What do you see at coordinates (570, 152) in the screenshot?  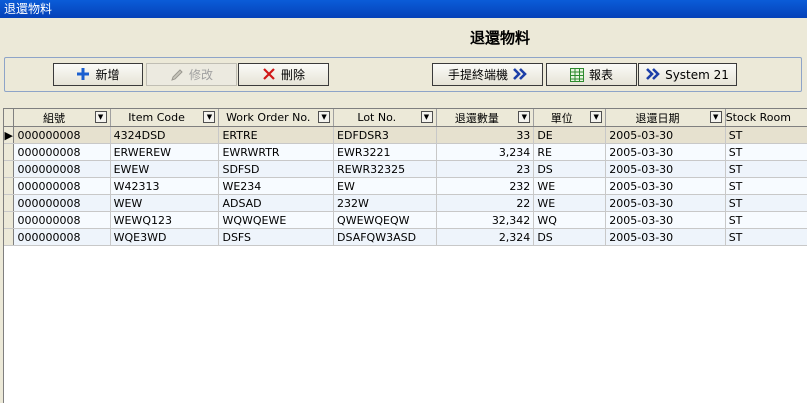 I see `table-cell: RE` at bounding box center [570, 152].